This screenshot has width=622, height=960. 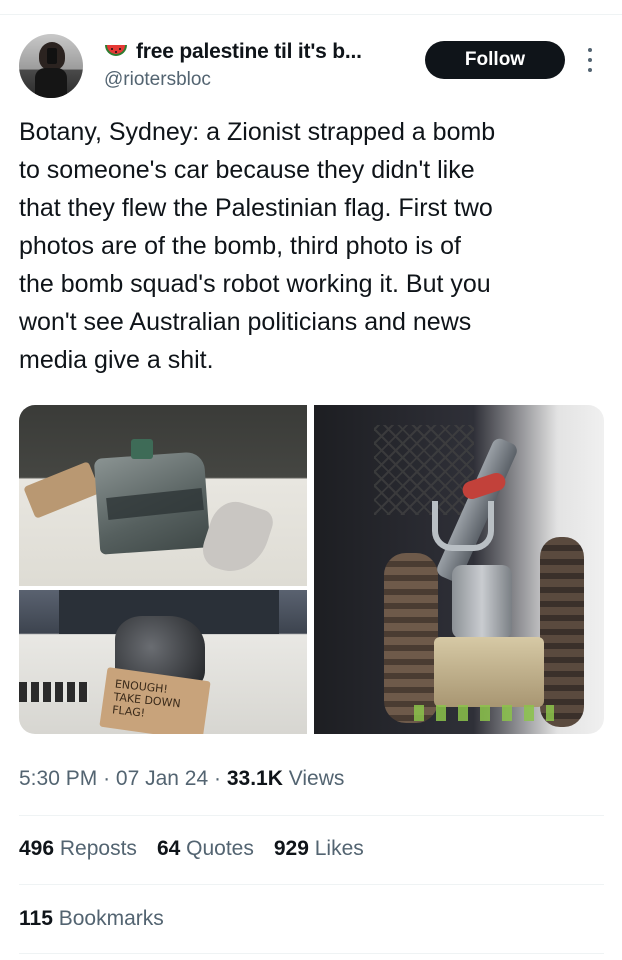 What do you see at coordinates (463, 526) in the screenshot?
I see `robot-claw` at bounding box center [463, 526].